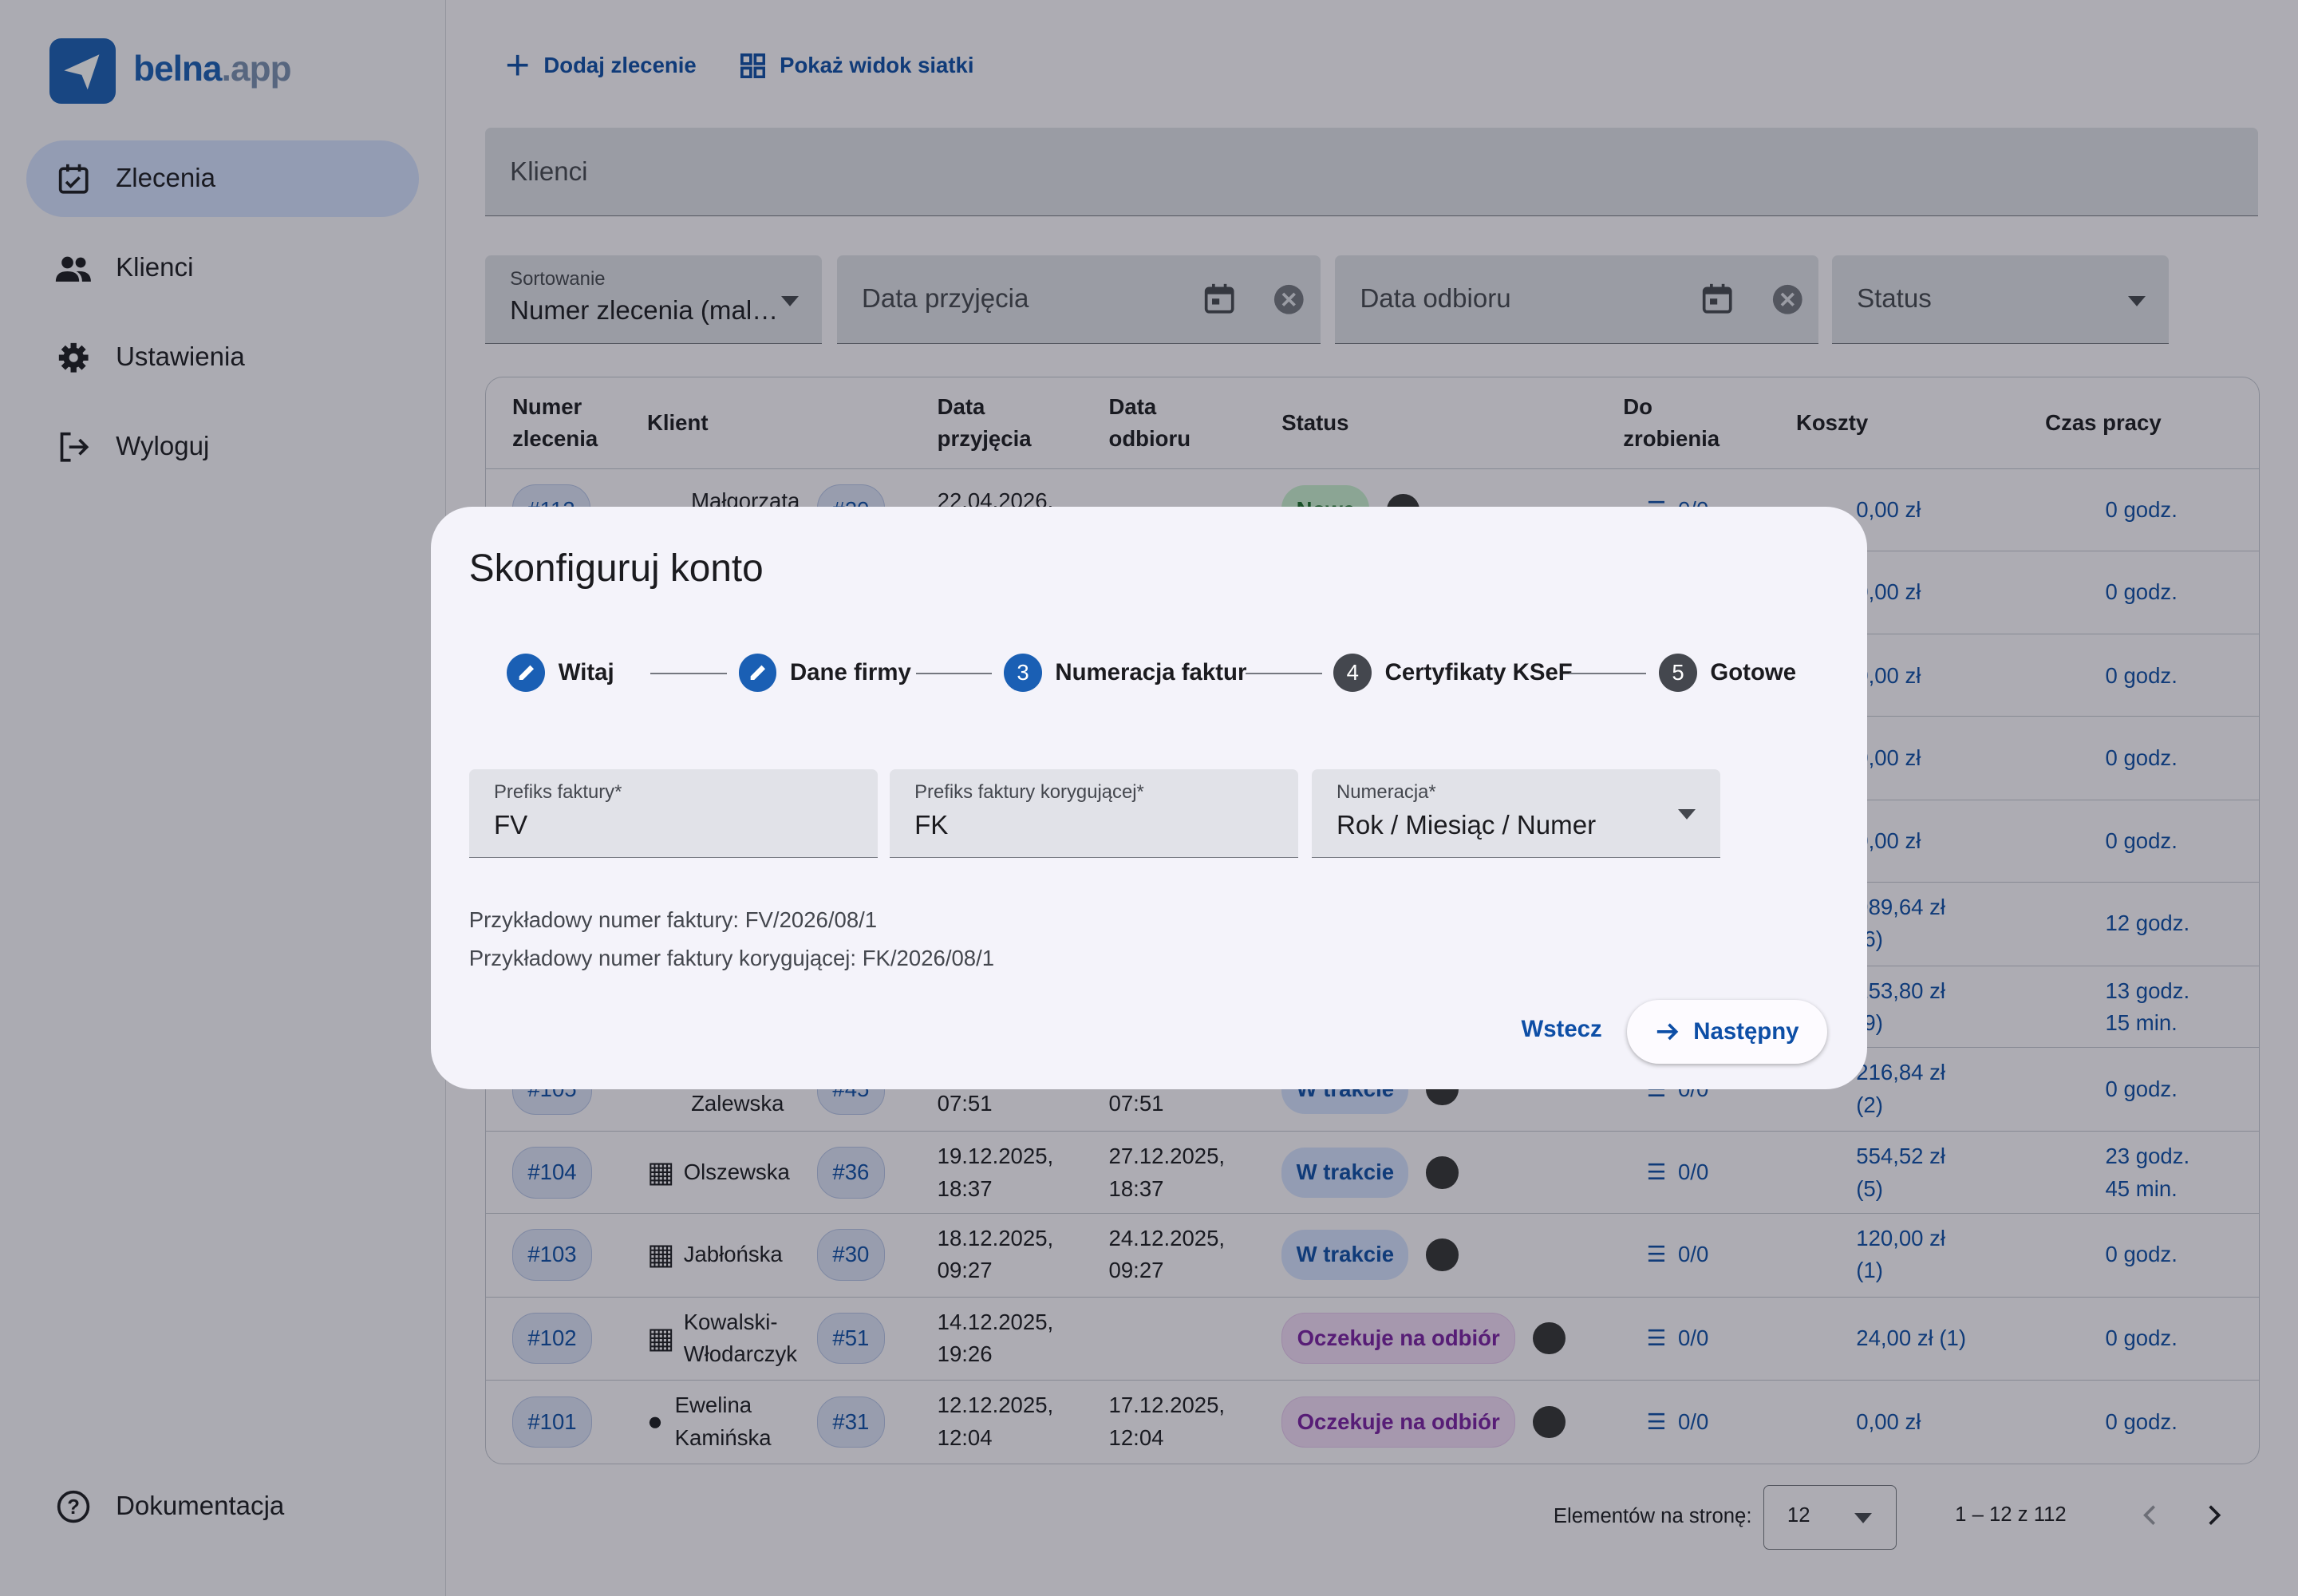 The image size is (2298, 1596). What do you see at coordinates (1678, 673) in the screenshot?
I see `step-number: 5` at bounding box center [1678, 673].